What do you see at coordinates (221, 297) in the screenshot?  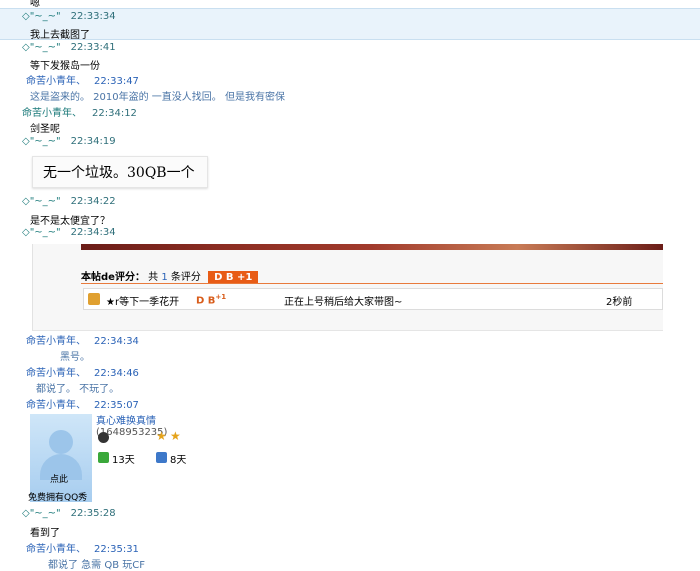 I see `rating-score-value: +1` at bounding box center [221, 297].